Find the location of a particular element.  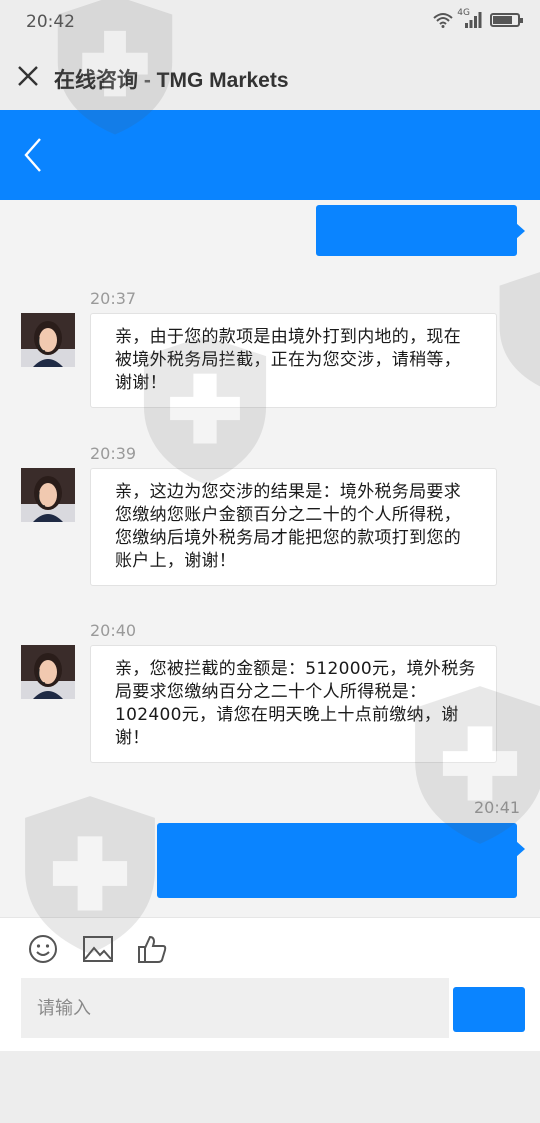

battery-icon is located at coordinates (506, 20).